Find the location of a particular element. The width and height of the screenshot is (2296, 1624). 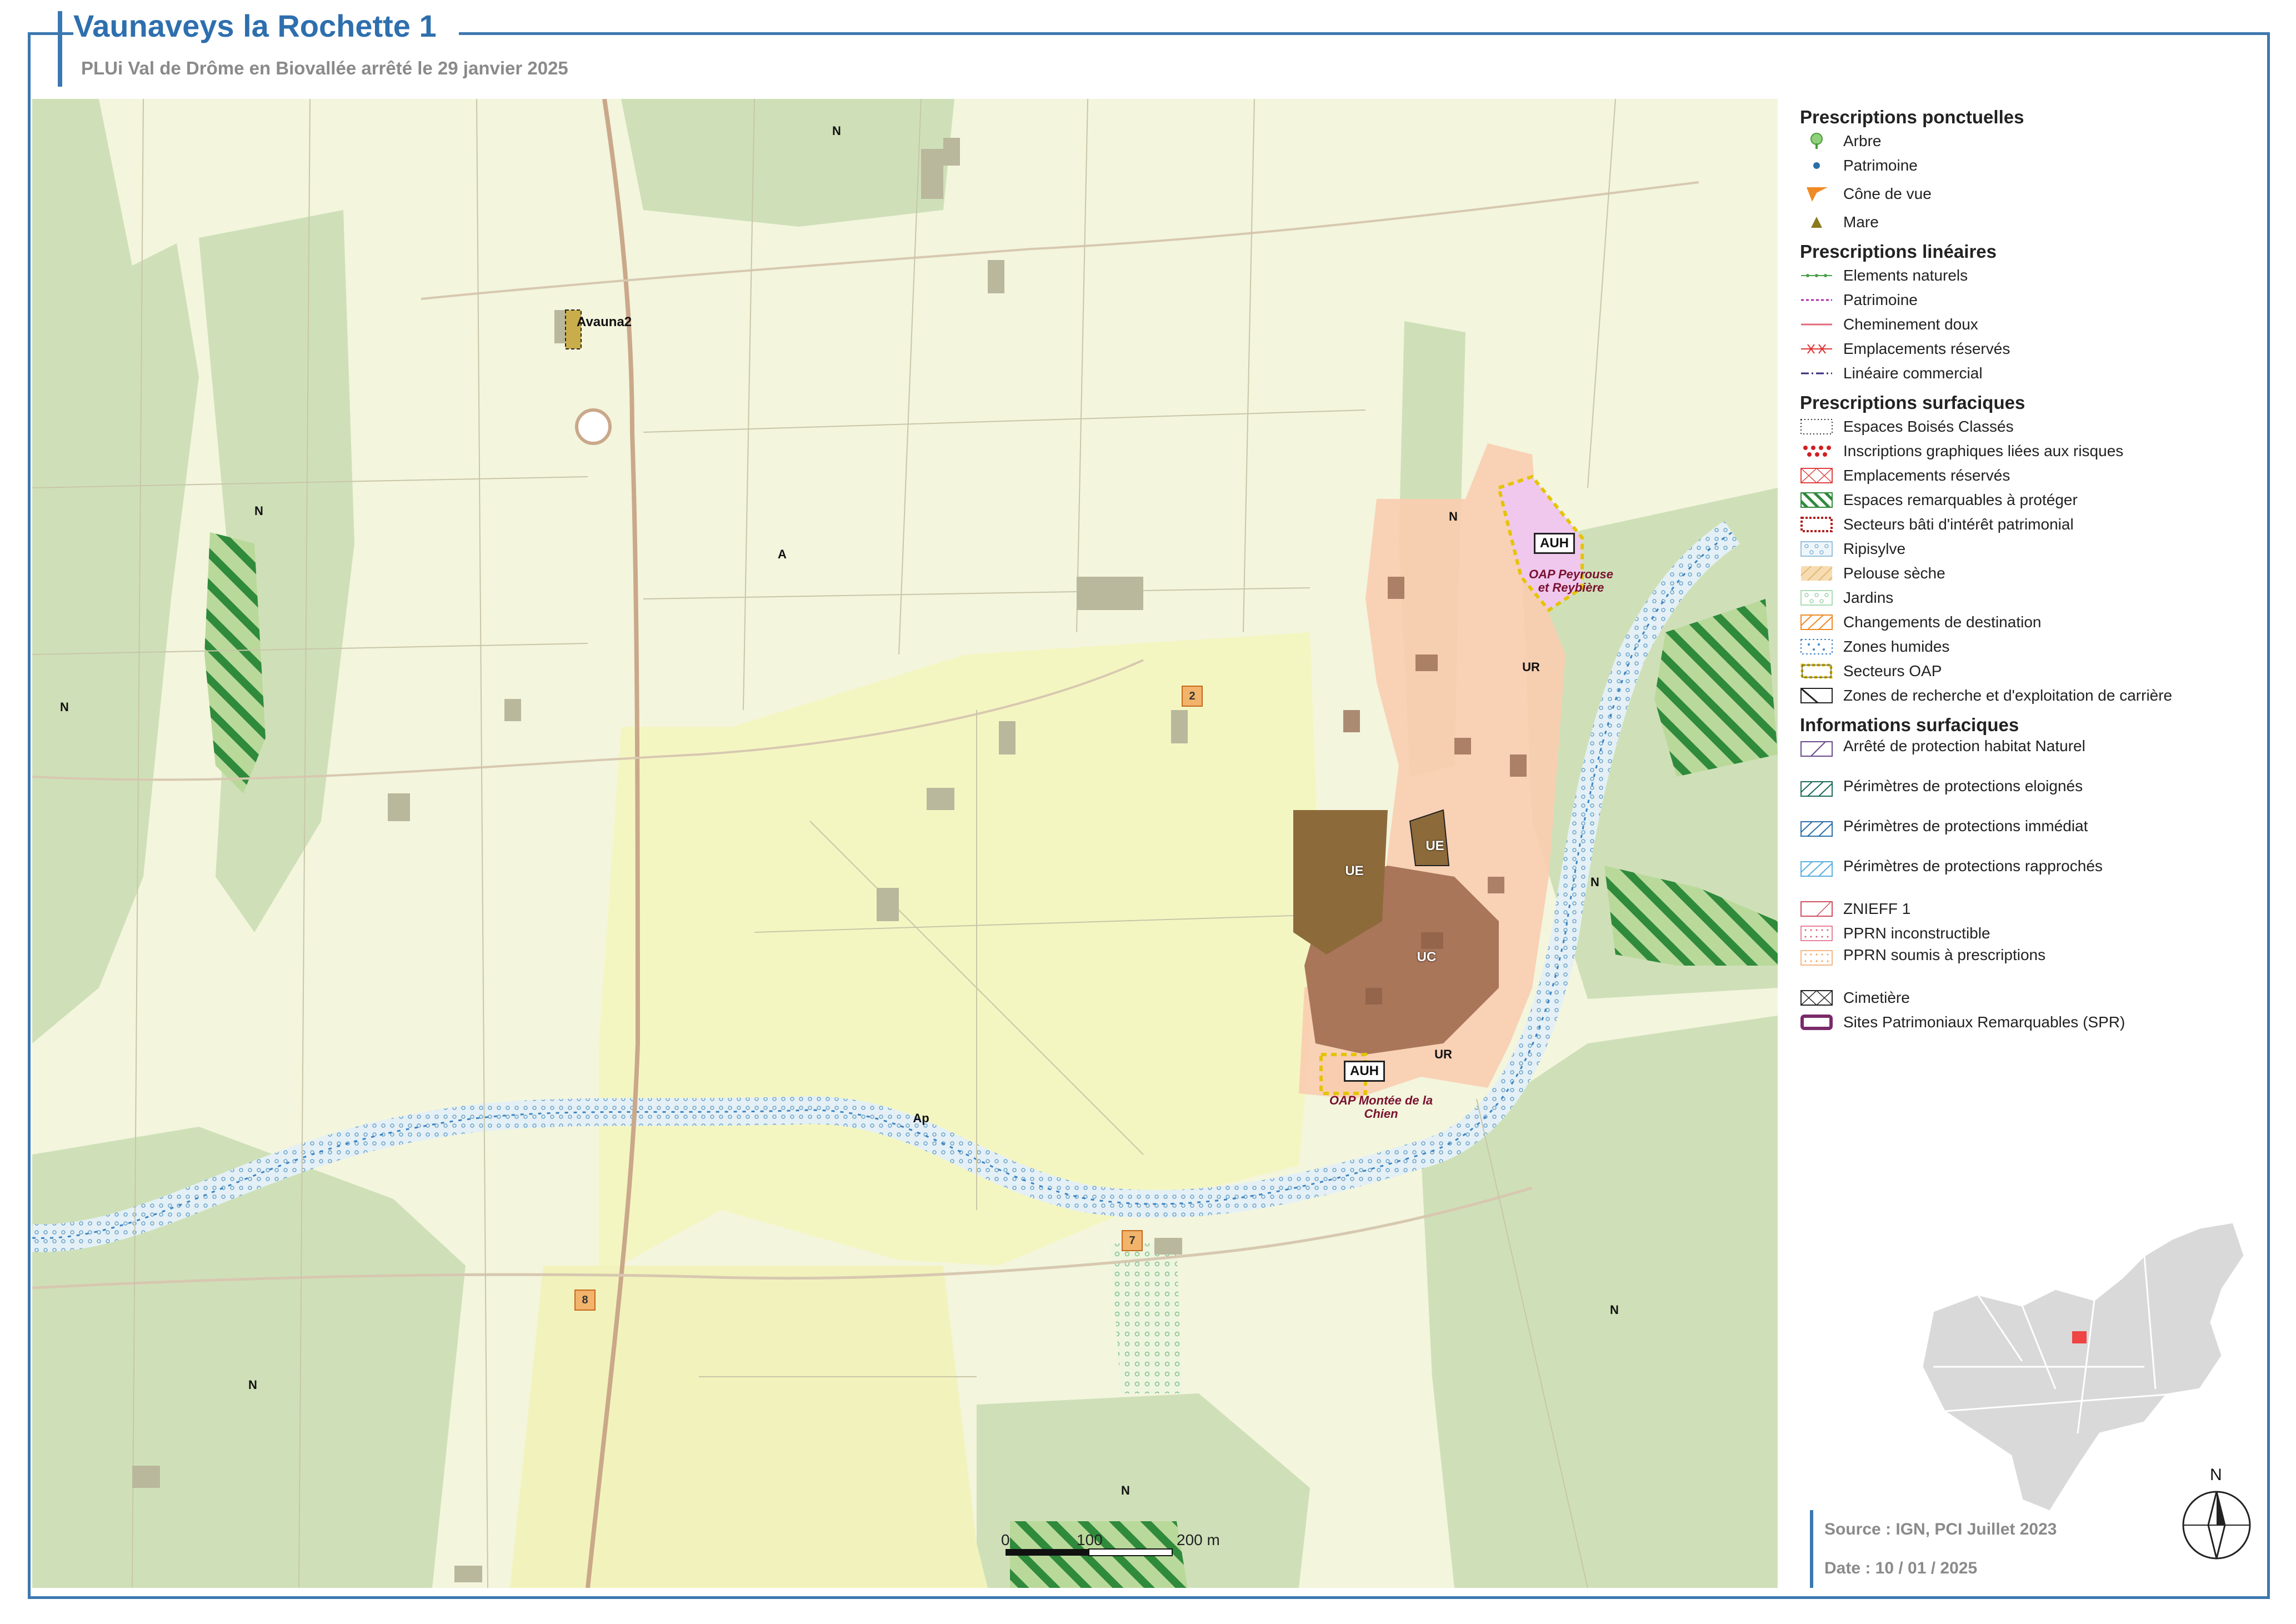

legend-item-changements: Changements de destination is located at coordinates (2033, 622).